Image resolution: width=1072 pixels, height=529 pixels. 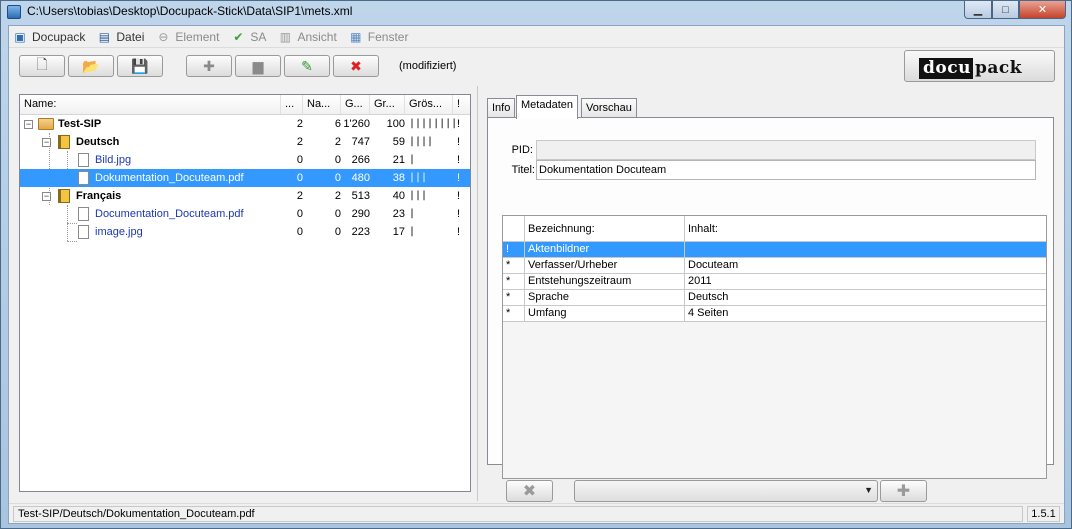 What do you see at coordinates (72, 241) in the screenshot?
I see `tree-connector` at bounding box center [72, 241].